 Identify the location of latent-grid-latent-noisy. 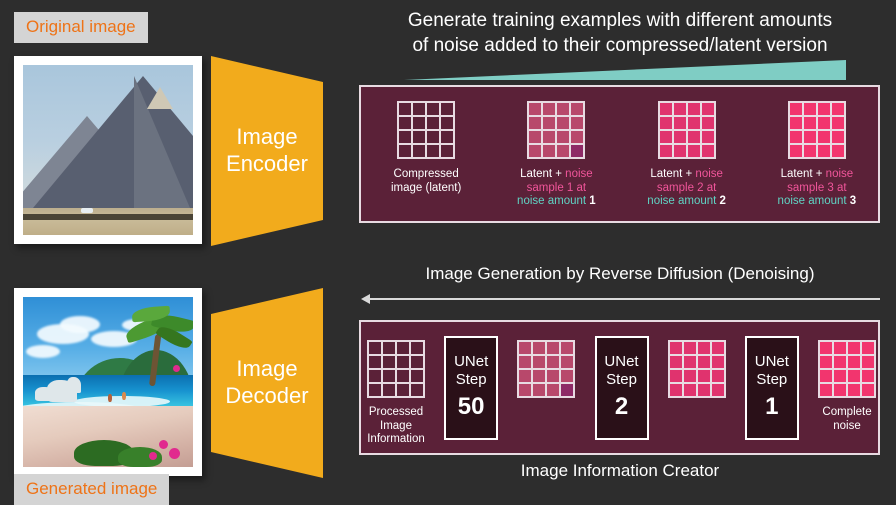
(696, 369).